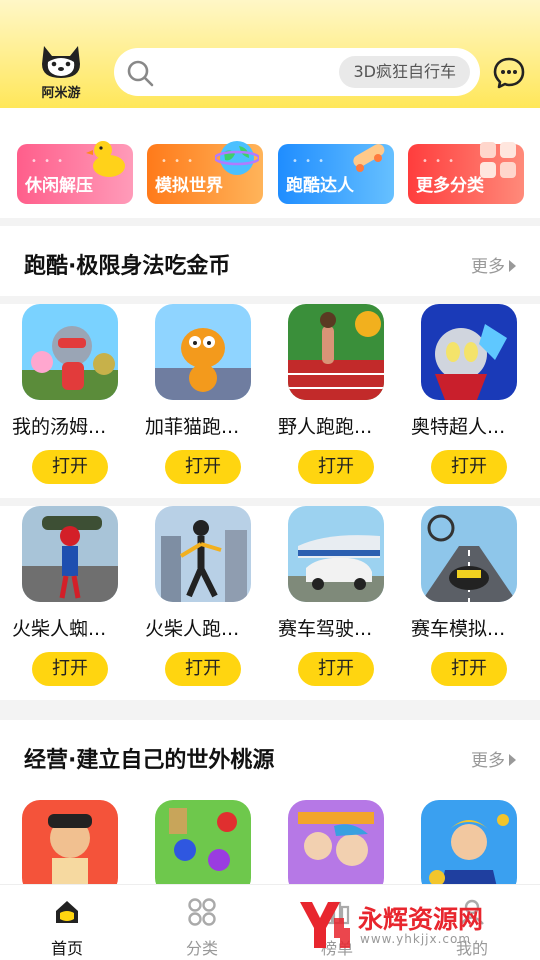  I want to click on grid-icon, so click(202, 912).